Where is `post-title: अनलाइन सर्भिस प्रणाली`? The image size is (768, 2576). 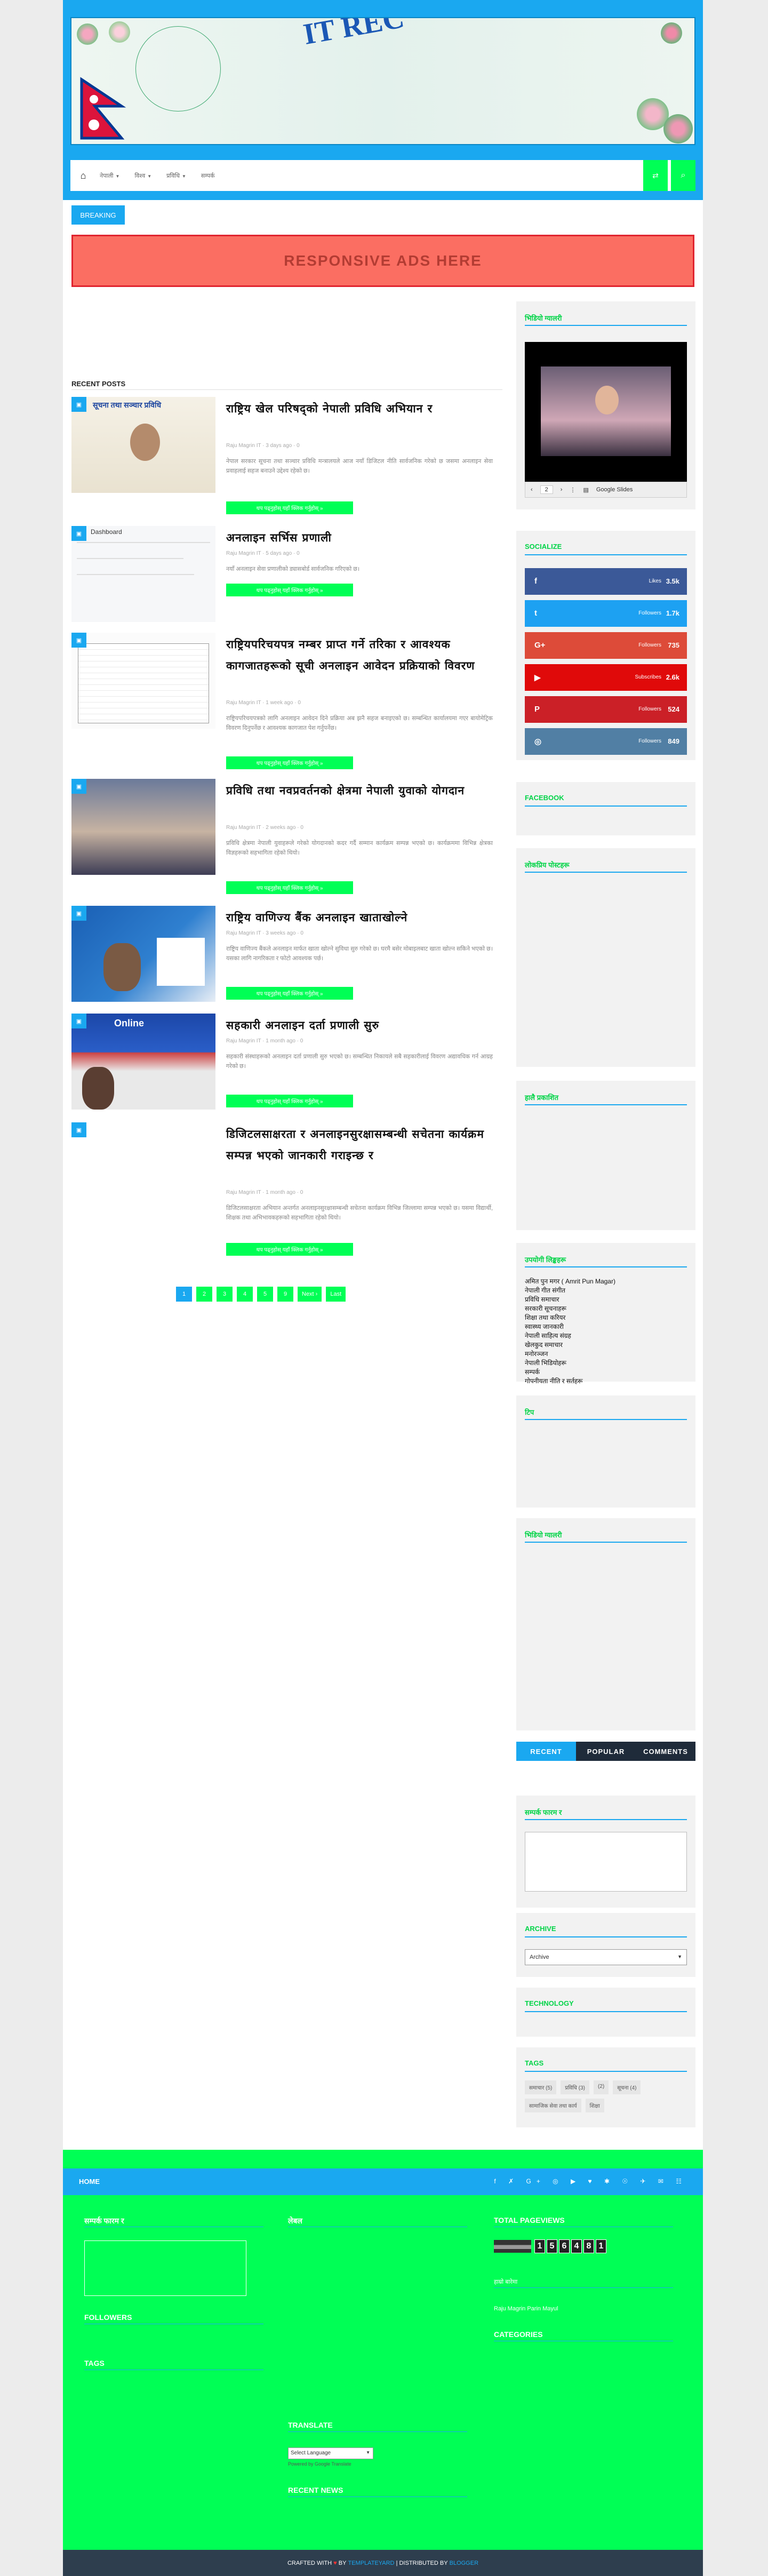 post-title: अनलाइन सर्भिस प्रणाली is located at coordinates (359, 537).